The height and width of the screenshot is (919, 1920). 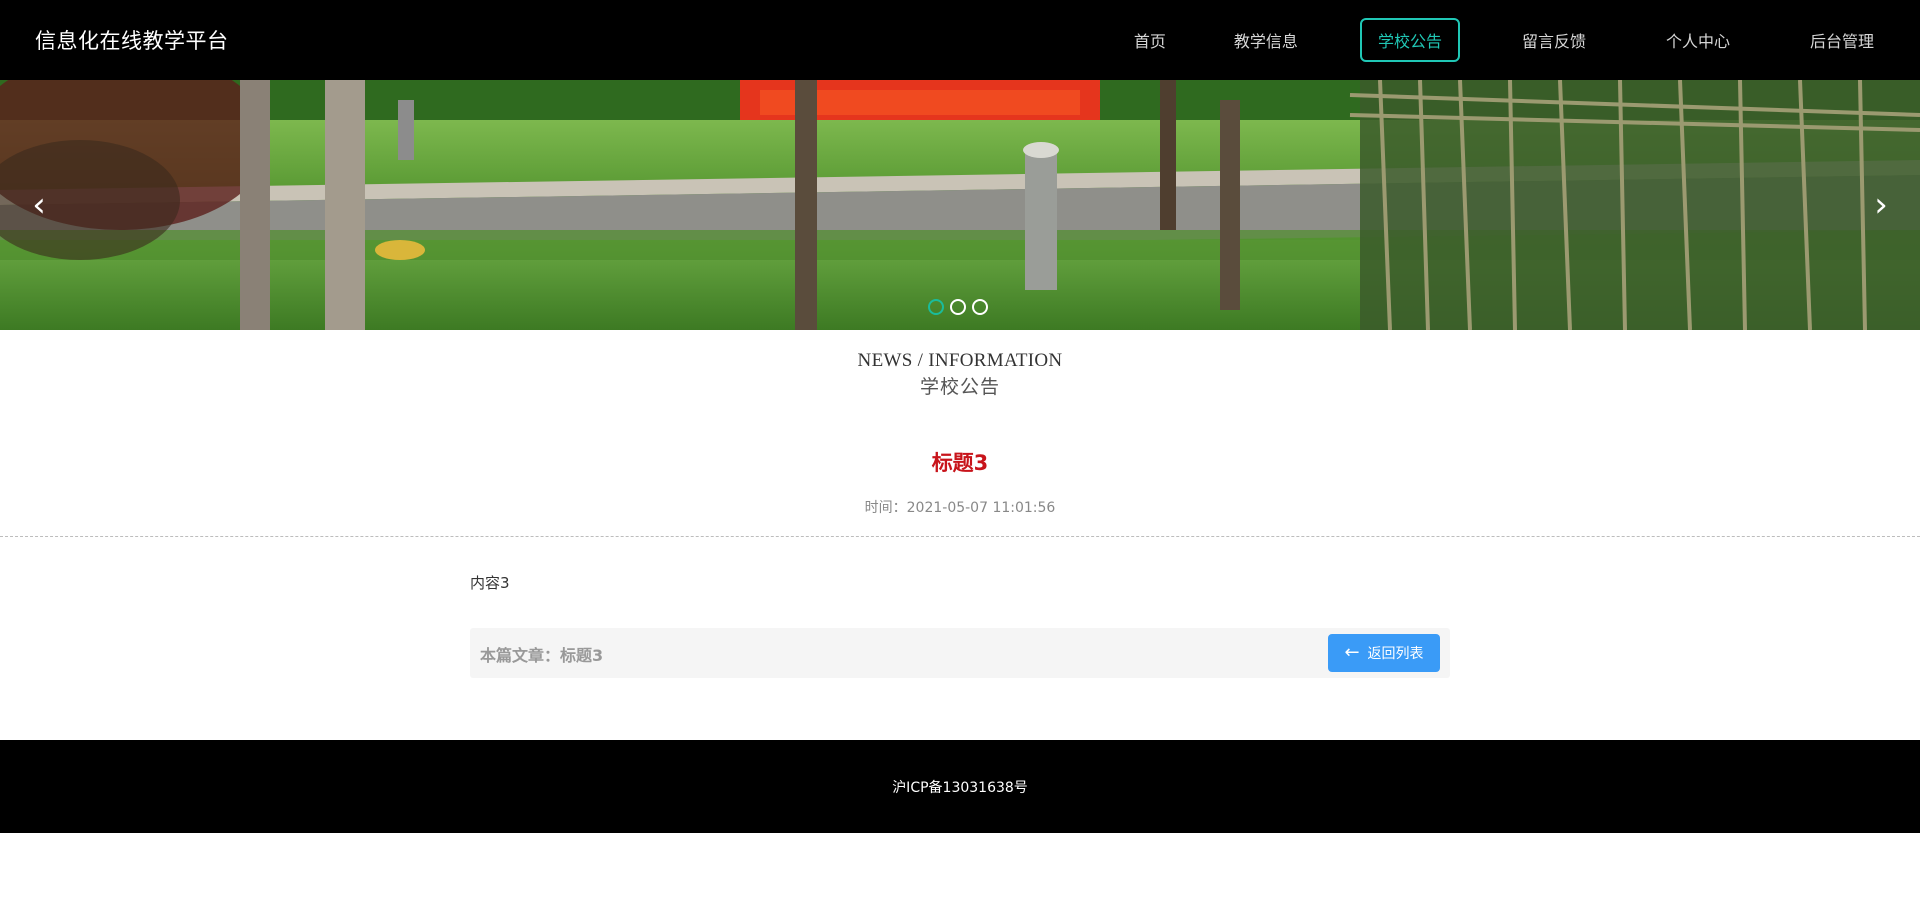 I want to click on site-brand: 信息化在线教学平台, so click(x=132, y=40).